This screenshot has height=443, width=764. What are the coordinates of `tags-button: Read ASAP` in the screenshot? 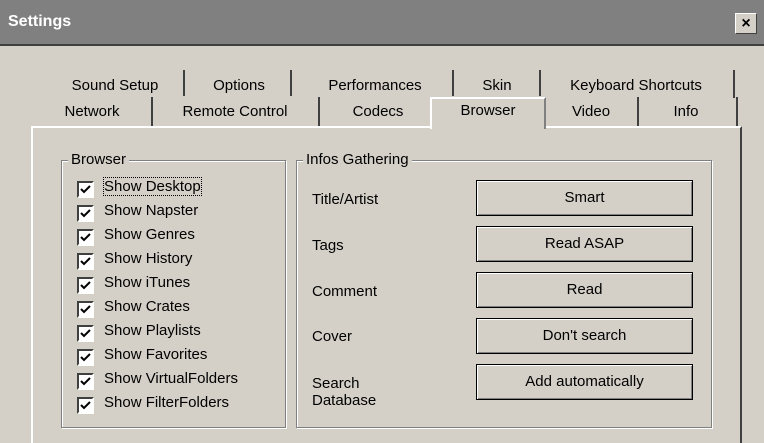 It's located at (584, 244).